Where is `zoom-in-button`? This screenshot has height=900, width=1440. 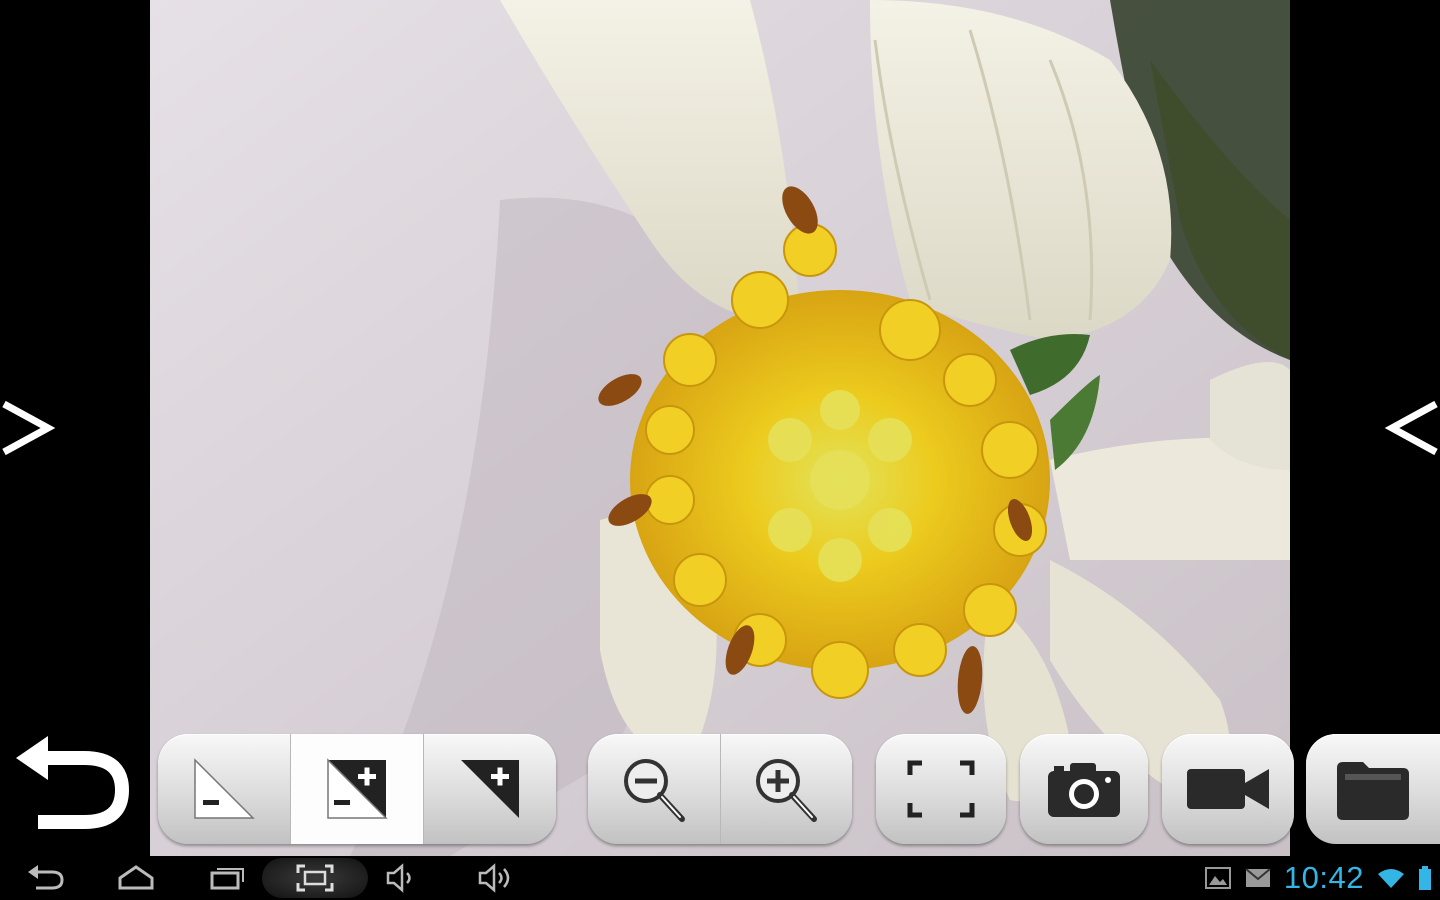 zoom-in-button is located at coordinates (786, 789).